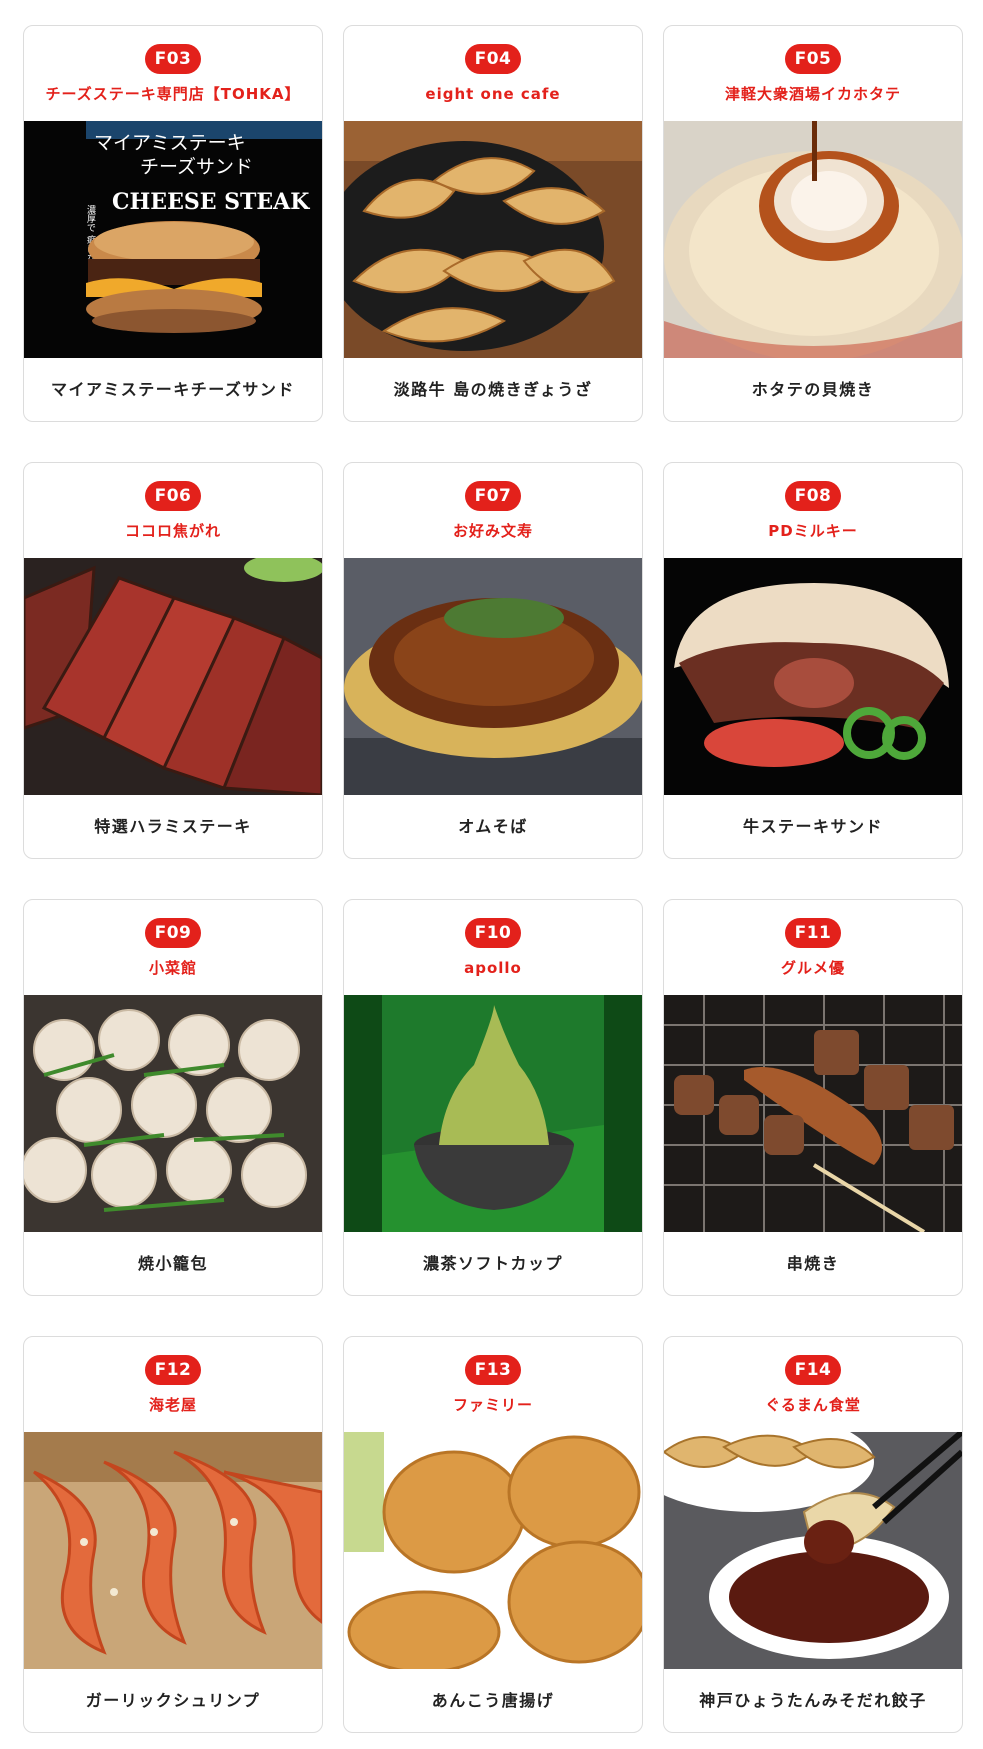 This screenshot has width=983, height=1749. Describe the element at coordinates (492, 1263) in the screenshot. I see `menu-item-name: 濃茶ソフトカップ` at that location.